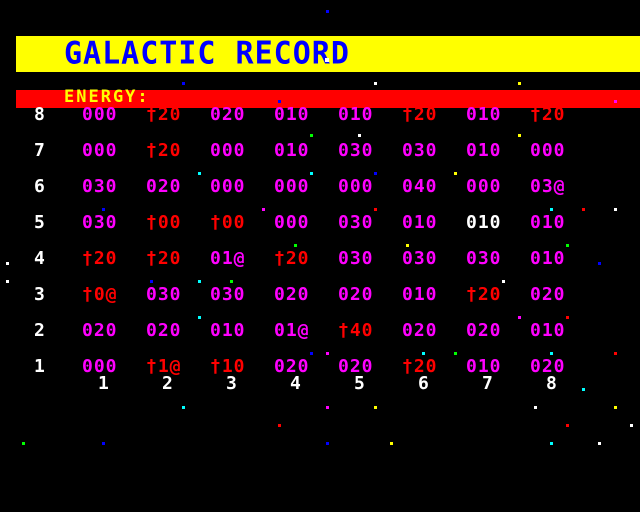 The width and height of the screenshot is (640, 512). What do you see at coordinates (168, 383) in the screenshot?
I see `column-label: 2` at bounding box center [168, 383].